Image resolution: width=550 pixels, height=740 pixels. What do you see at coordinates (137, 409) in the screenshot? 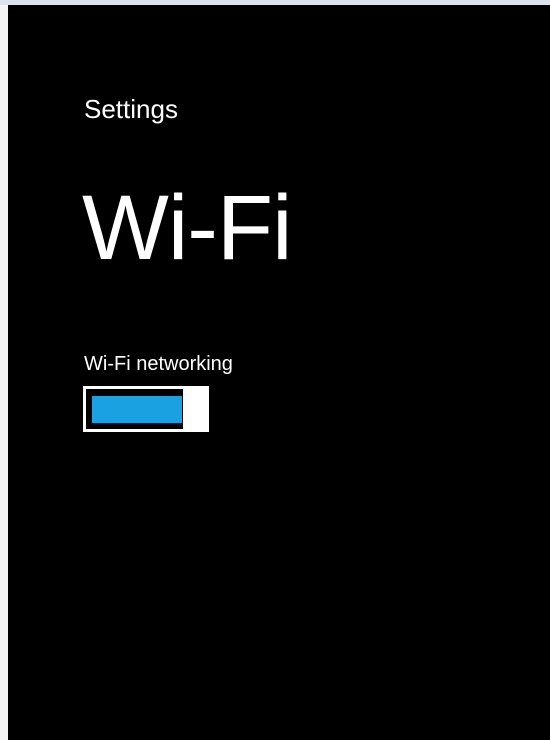
I see `toggle-on-fill` at bounding box center [137, 409].